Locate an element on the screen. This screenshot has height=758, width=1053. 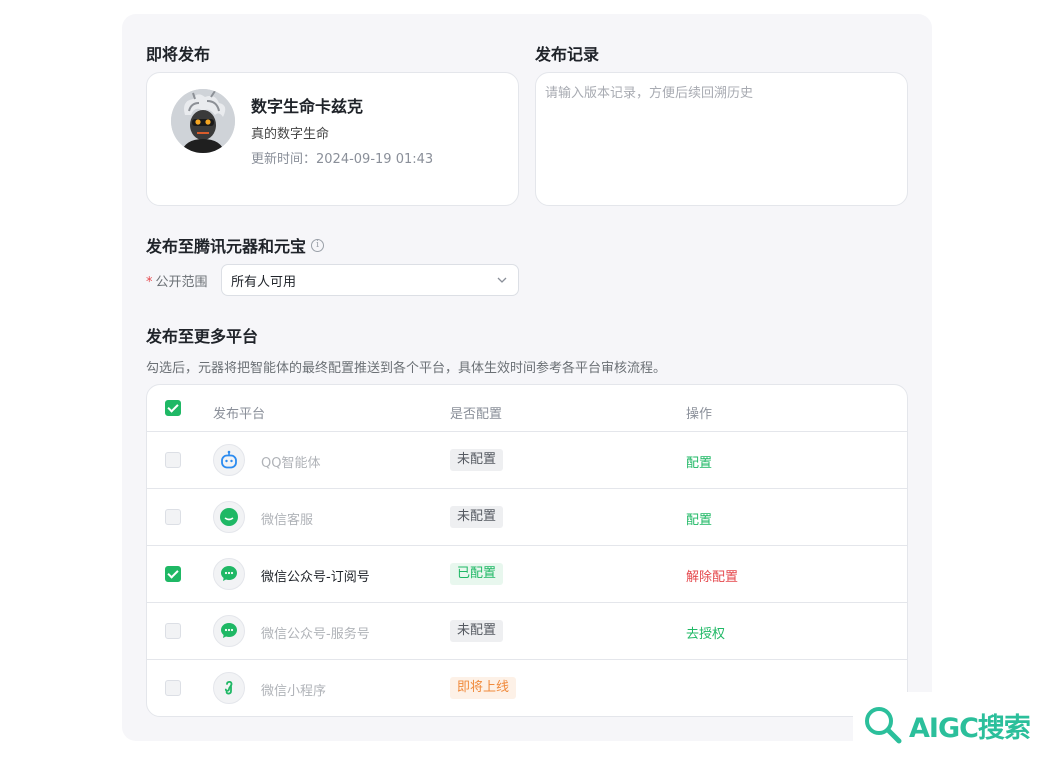
platform-name: 微信公众号-服务号 is located at coordinates (315, 634).